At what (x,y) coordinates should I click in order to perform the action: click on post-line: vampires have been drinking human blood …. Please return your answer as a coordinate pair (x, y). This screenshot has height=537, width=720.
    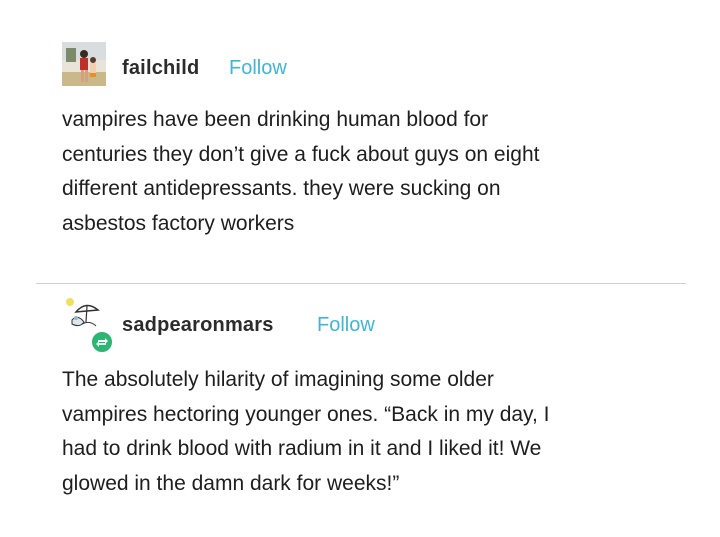
    Looking at the image, I should click on (275, 119).